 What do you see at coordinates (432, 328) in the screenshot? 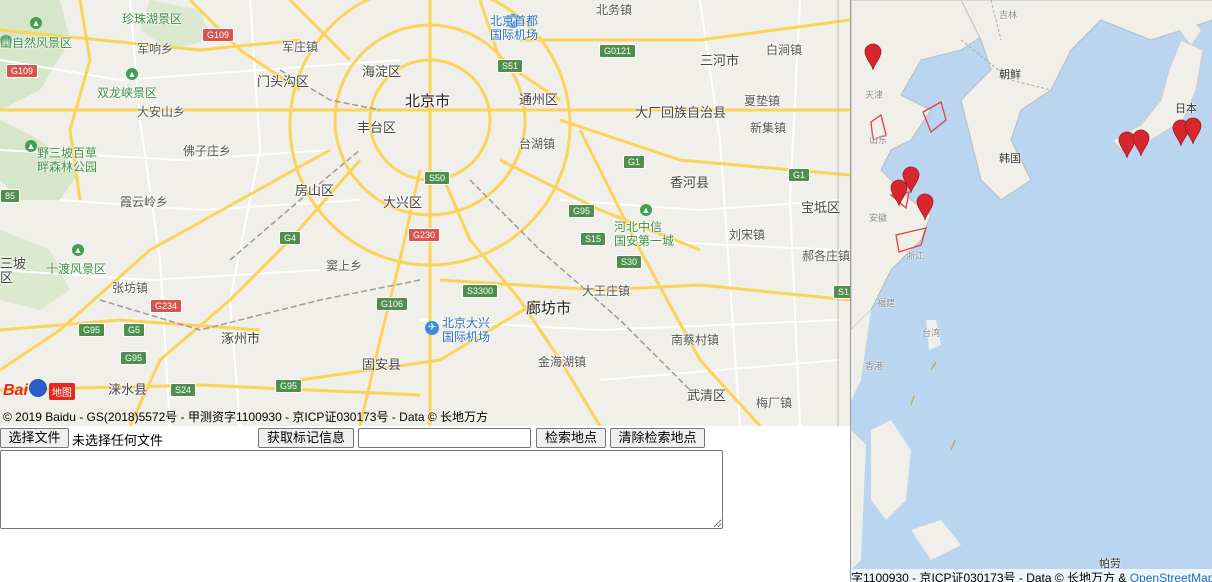
I see `airport-icon: ✈` at bounding box center [432, 328].